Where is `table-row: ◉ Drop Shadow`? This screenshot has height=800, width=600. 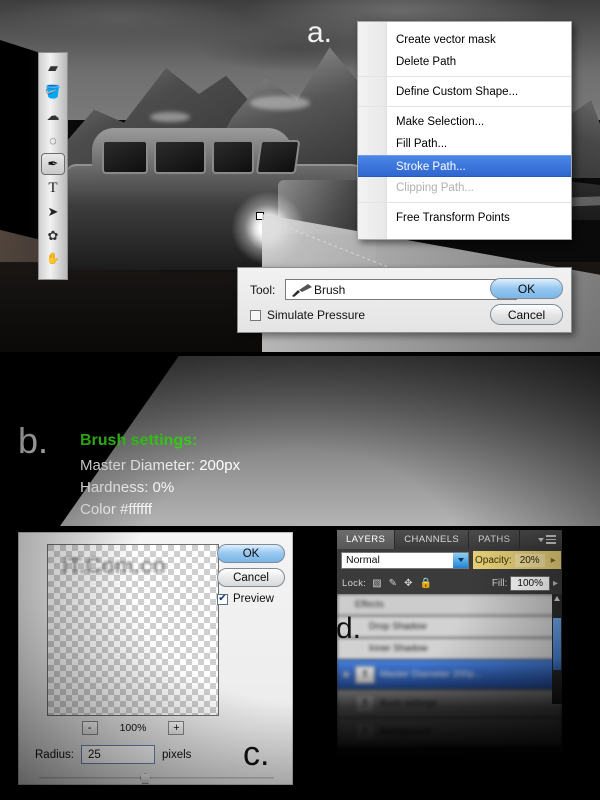
table-row: ◉ Drop Shadow is located at coordinates (449, 627).